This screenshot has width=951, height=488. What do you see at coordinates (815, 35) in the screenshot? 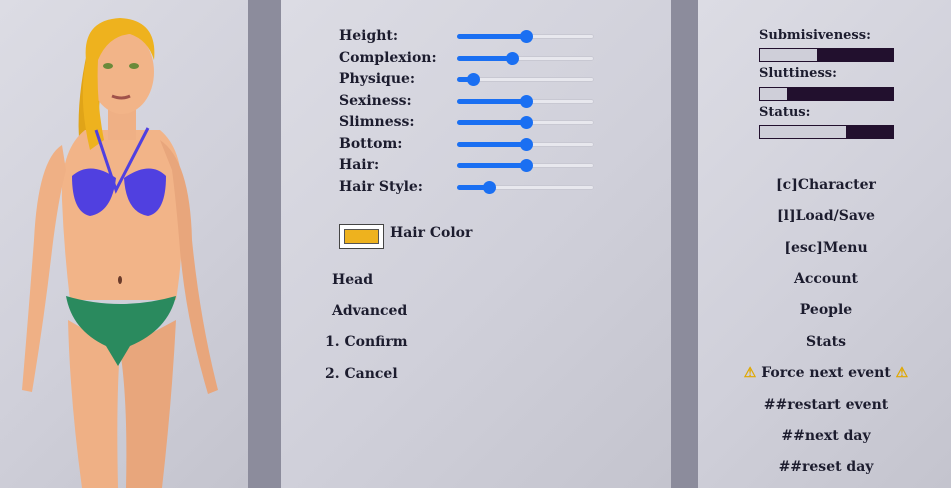
I see `stat-label-submisiveness: Submisiveness:` at bounding box center [815, 35].